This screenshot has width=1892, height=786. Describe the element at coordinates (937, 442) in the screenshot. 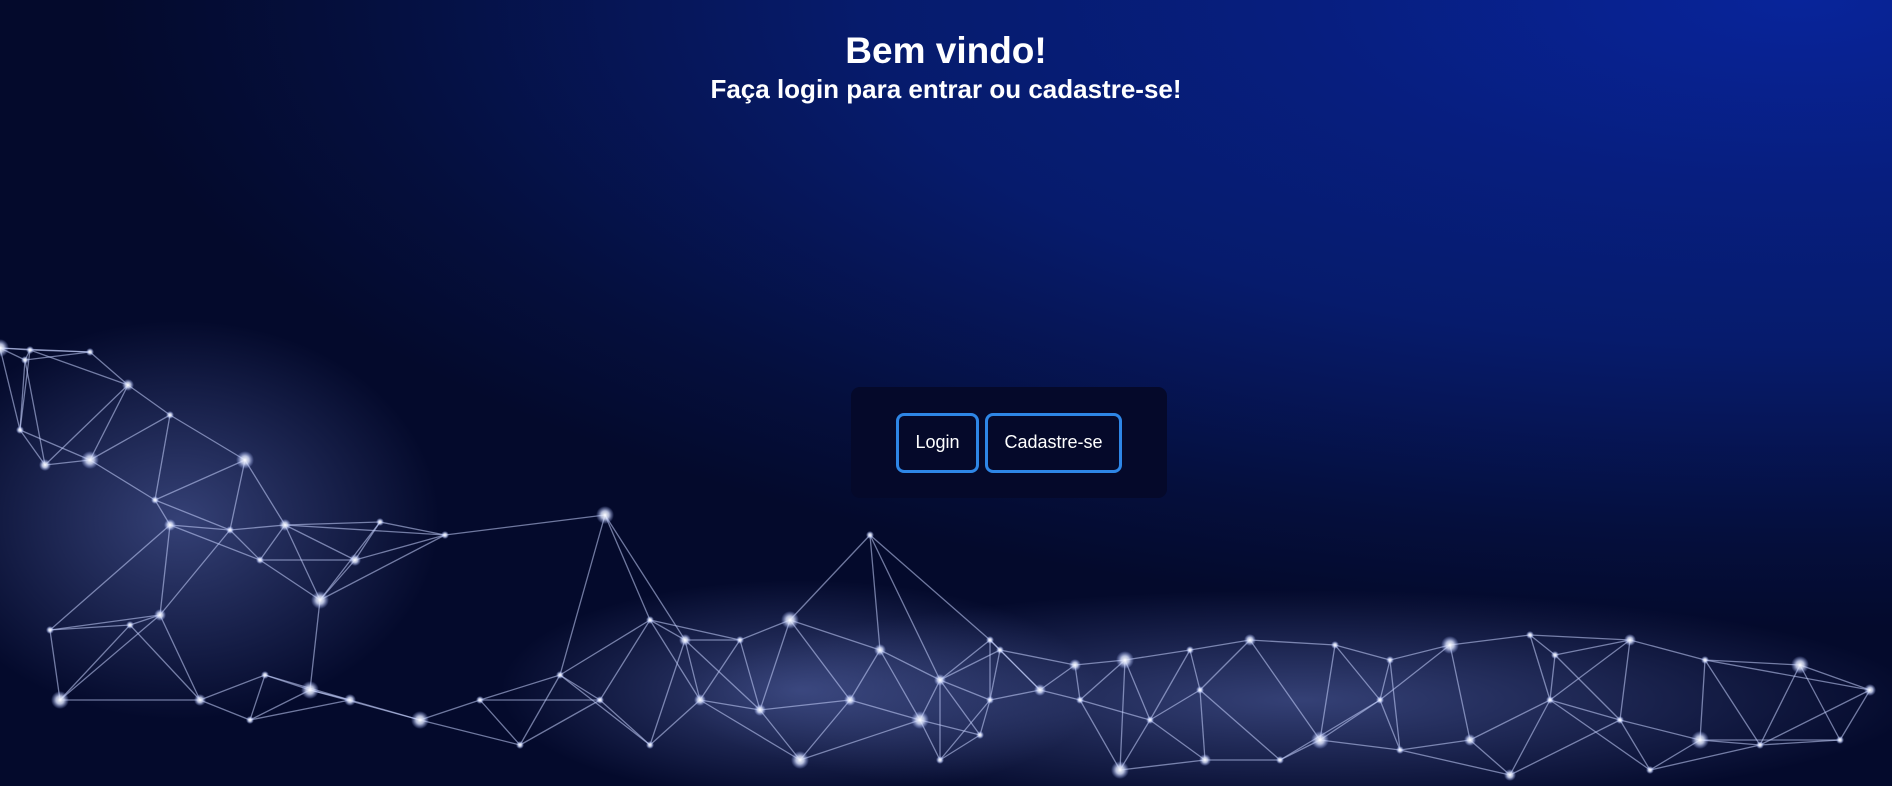

I see `login-button: Login` at that location.